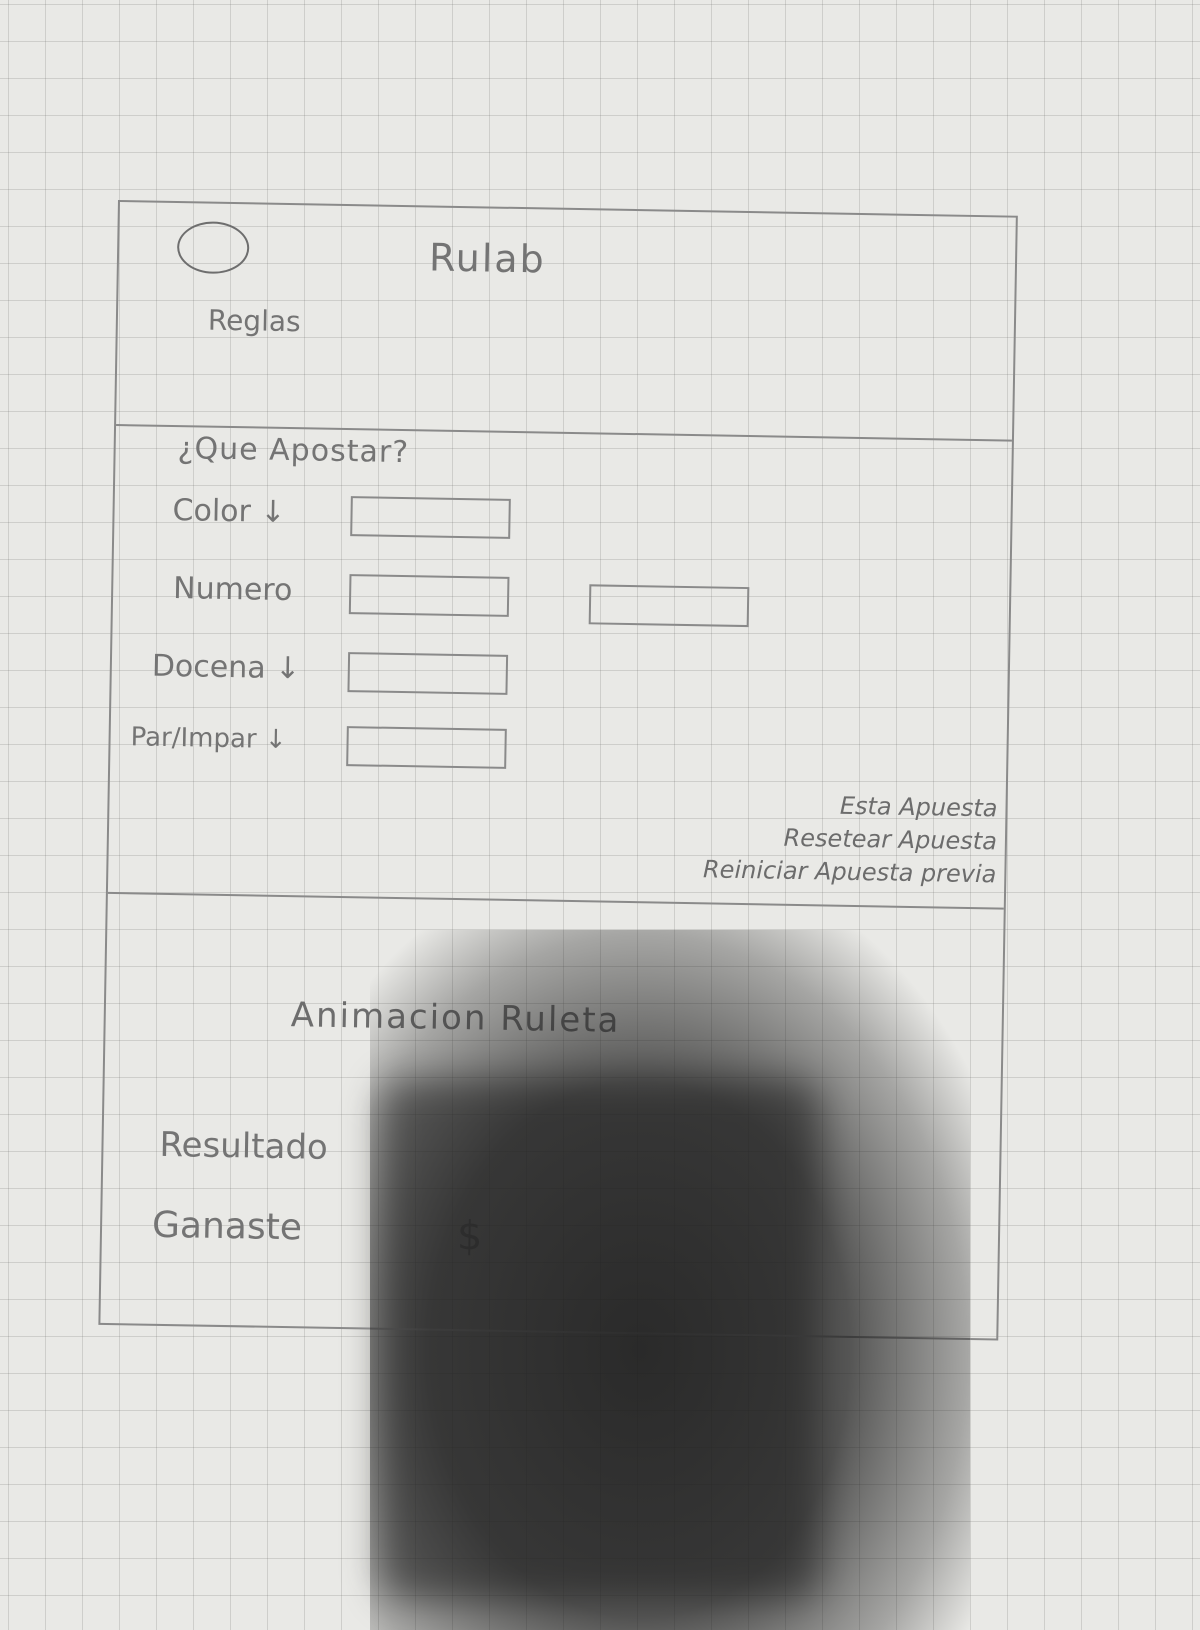 This screenshot has height=1630, width=1200. What do you see at coordinates (208, 739) in the screenshot?
I see `parity-label: Par/Impar ↓` at bounding box center [208, 739].